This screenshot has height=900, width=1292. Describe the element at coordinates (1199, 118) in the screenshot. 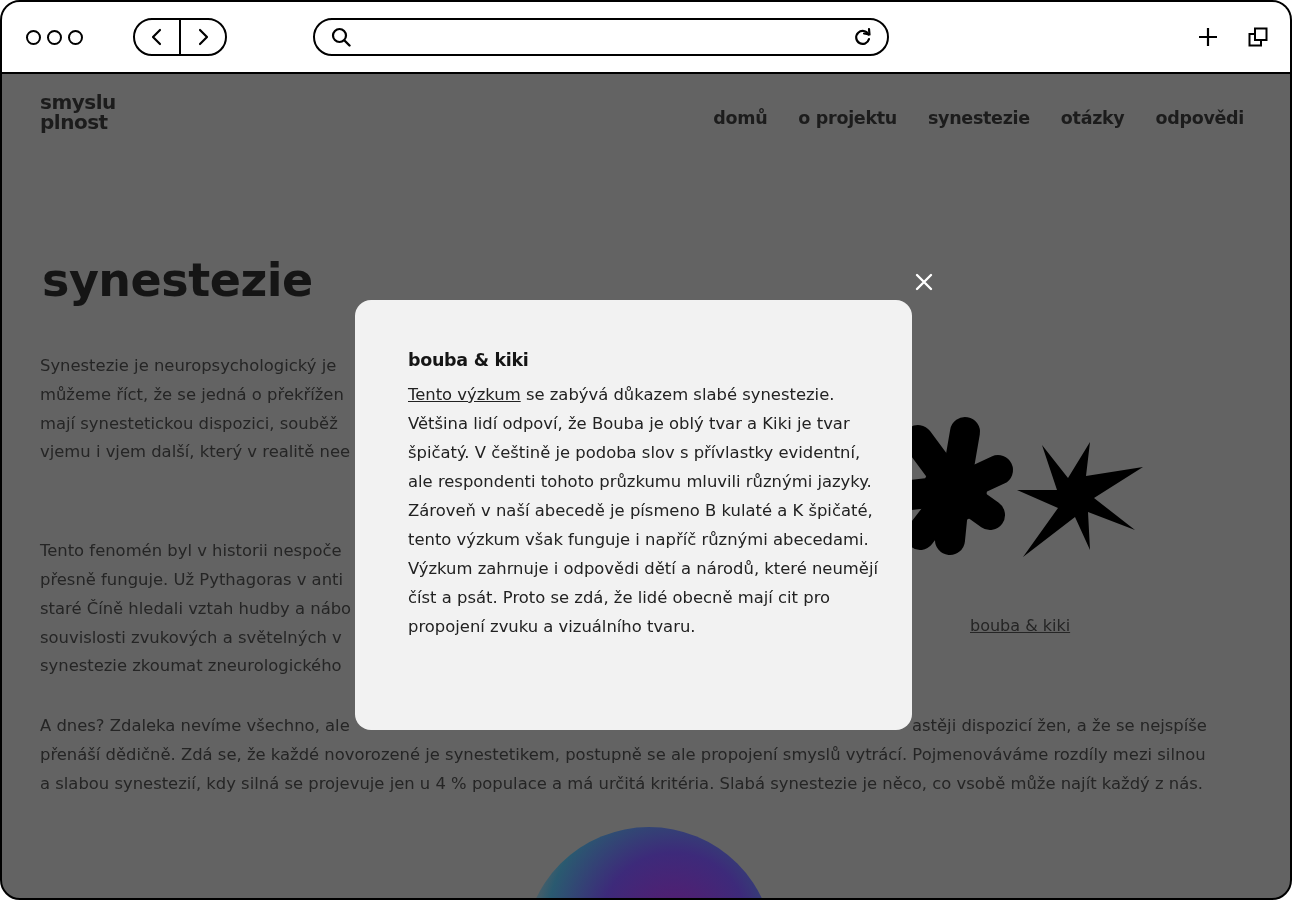

I see `nav-link: odpovědi` at that location.